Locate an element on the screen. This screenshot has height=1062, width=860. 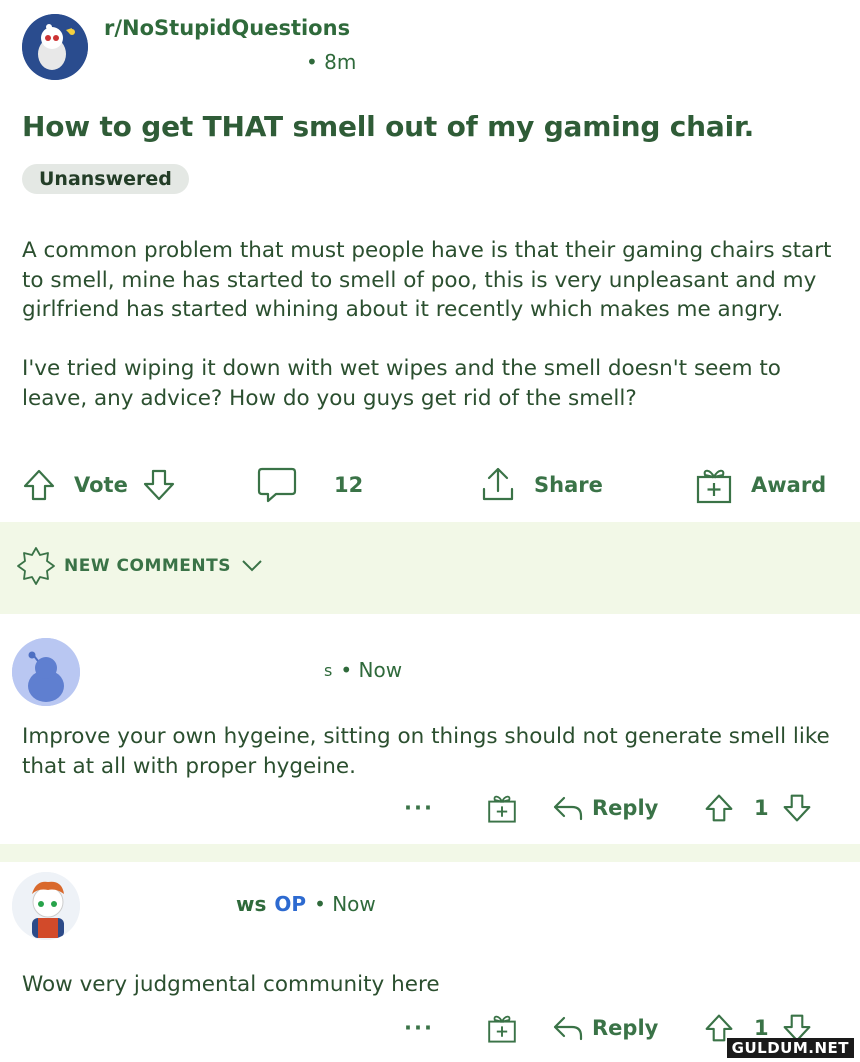
post-action-bar: Vote 12 Share Award is located at coordinates (430, 485).